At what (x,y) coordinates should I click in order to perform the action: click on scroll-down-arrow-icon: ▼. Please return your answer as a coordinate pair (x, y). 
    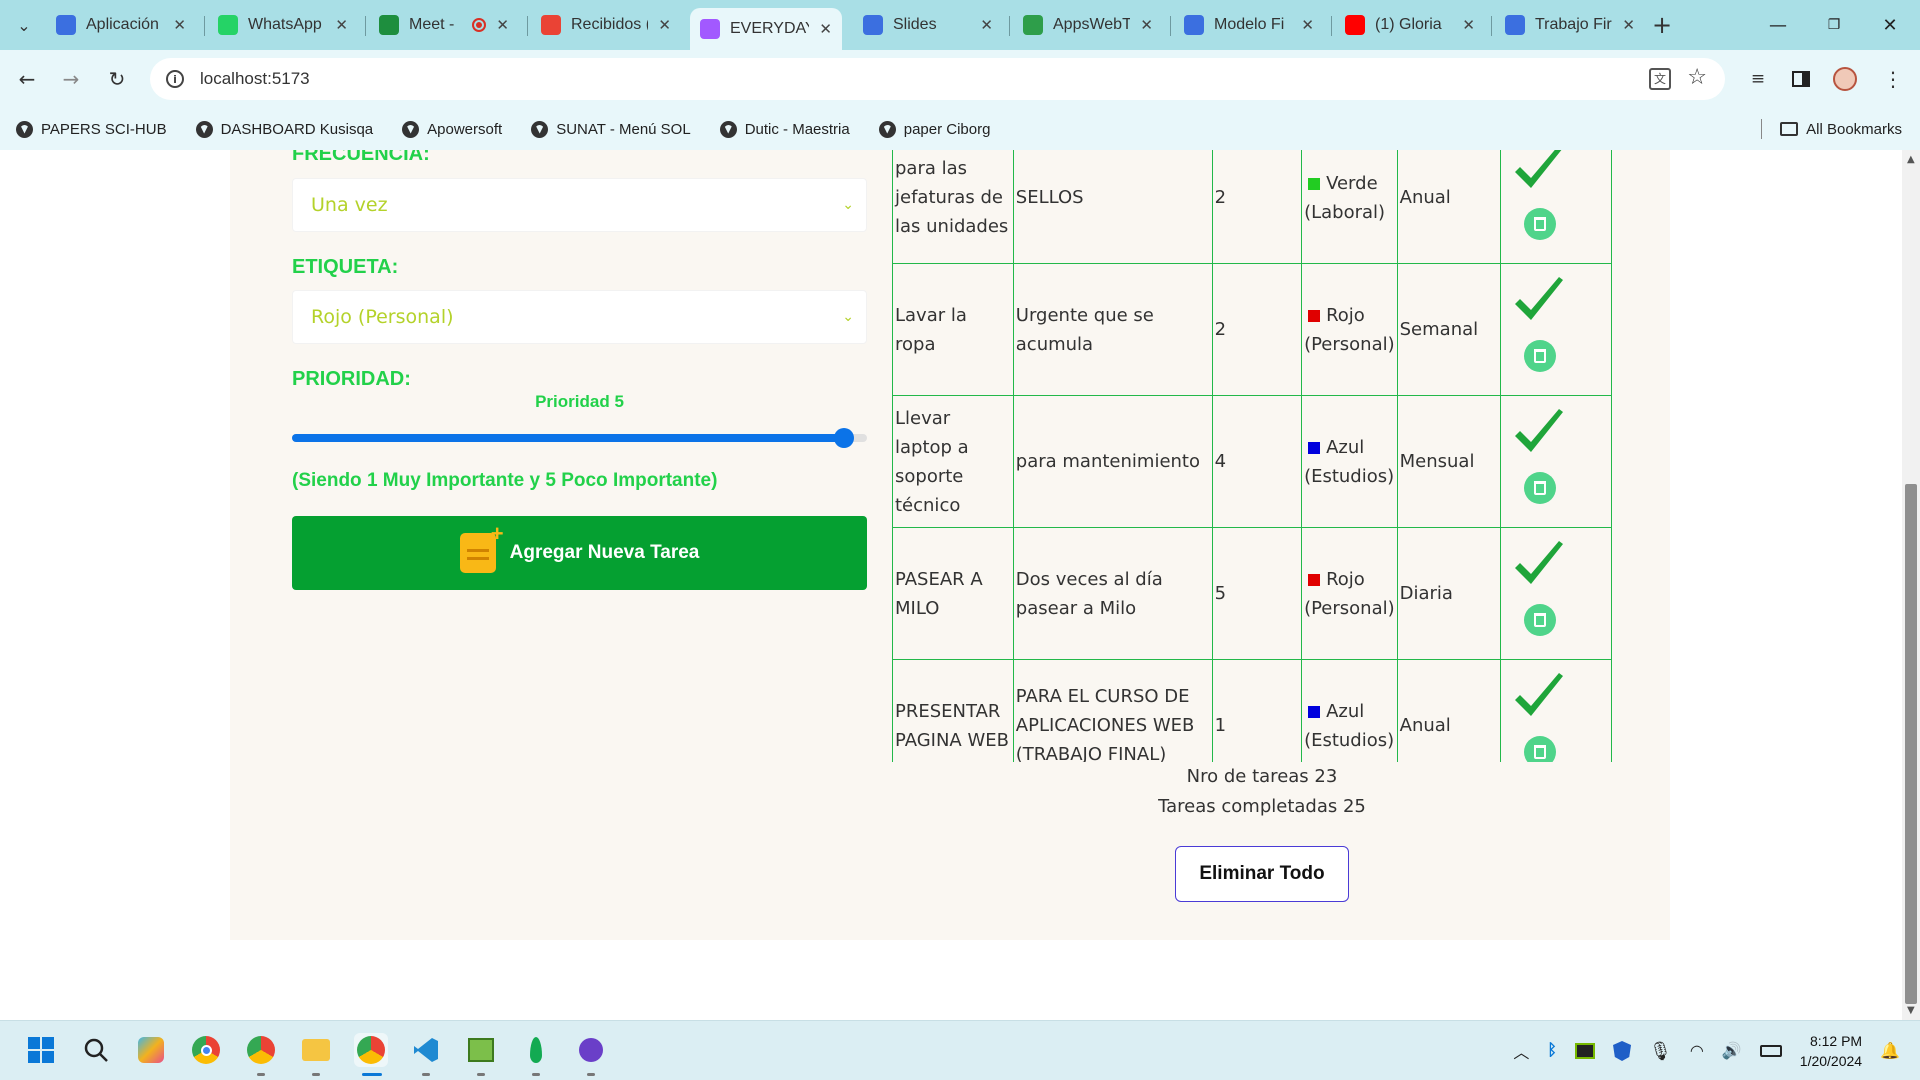
    Looking at the image, I should click on (1911, 1010).